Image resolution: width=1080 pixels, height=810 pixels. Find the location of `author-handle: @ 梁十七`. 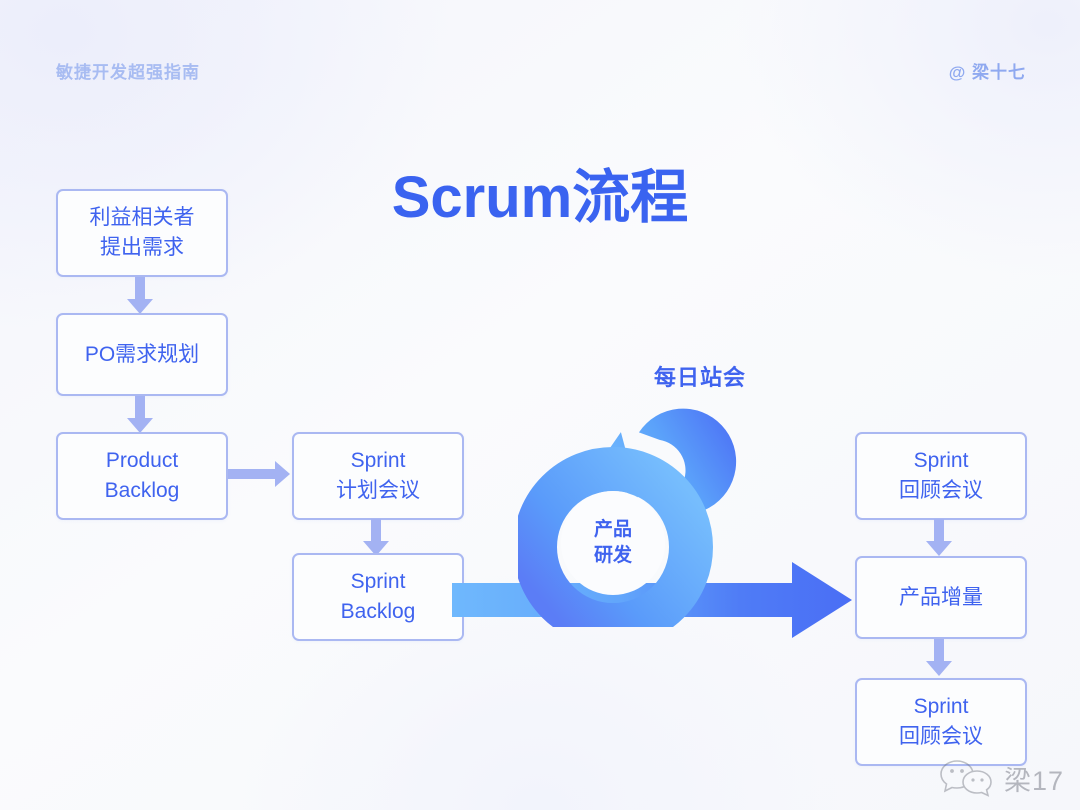

author-handle: @ 梁十七 is located at coordinates (987, 72).